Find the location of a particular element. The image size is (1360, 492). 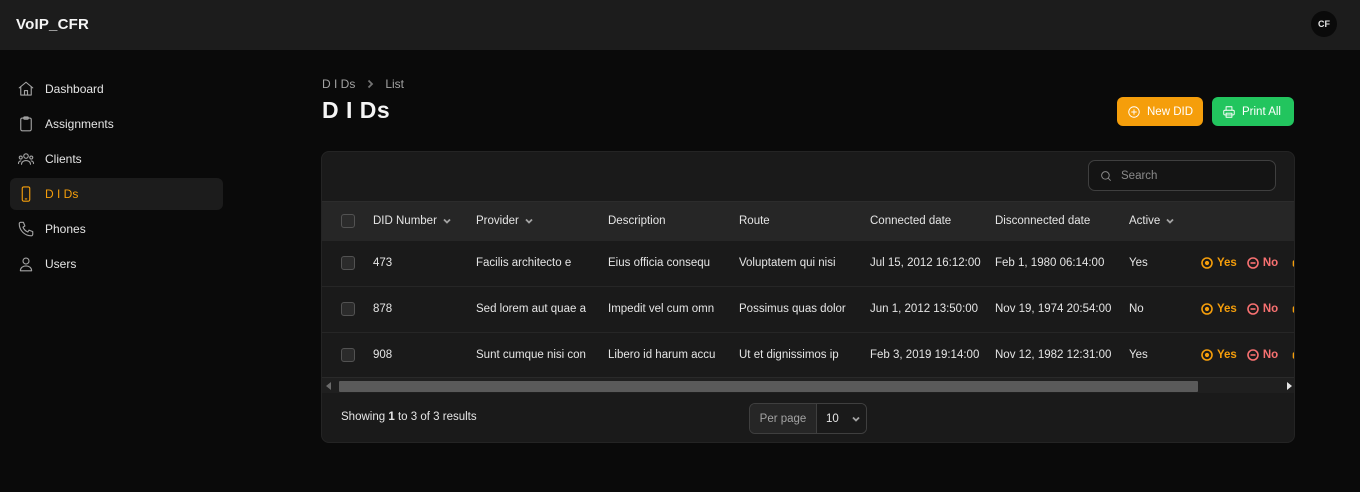

app-title: VoIP_CFR is located at coordinates (52, 24).